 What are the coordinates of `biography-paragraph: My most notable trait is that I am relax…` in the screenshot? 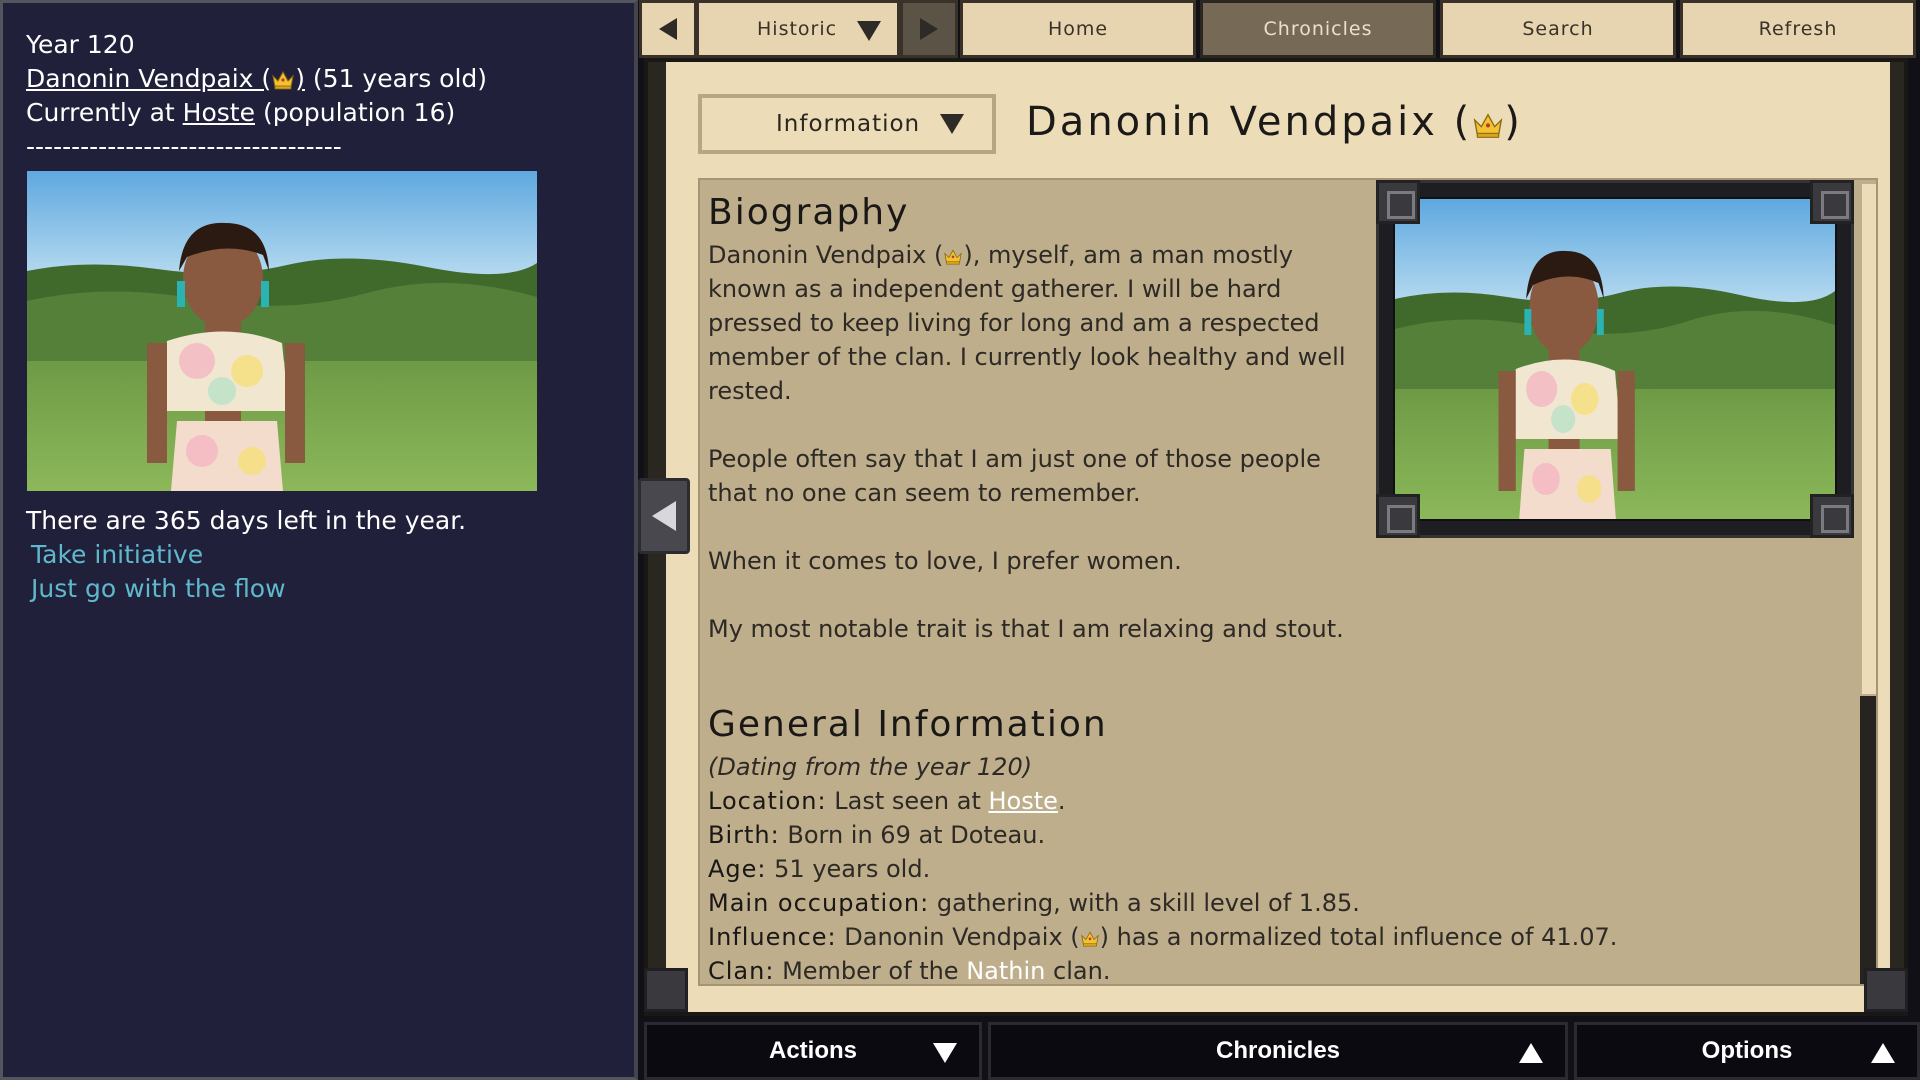 It's located at (1026, 629).